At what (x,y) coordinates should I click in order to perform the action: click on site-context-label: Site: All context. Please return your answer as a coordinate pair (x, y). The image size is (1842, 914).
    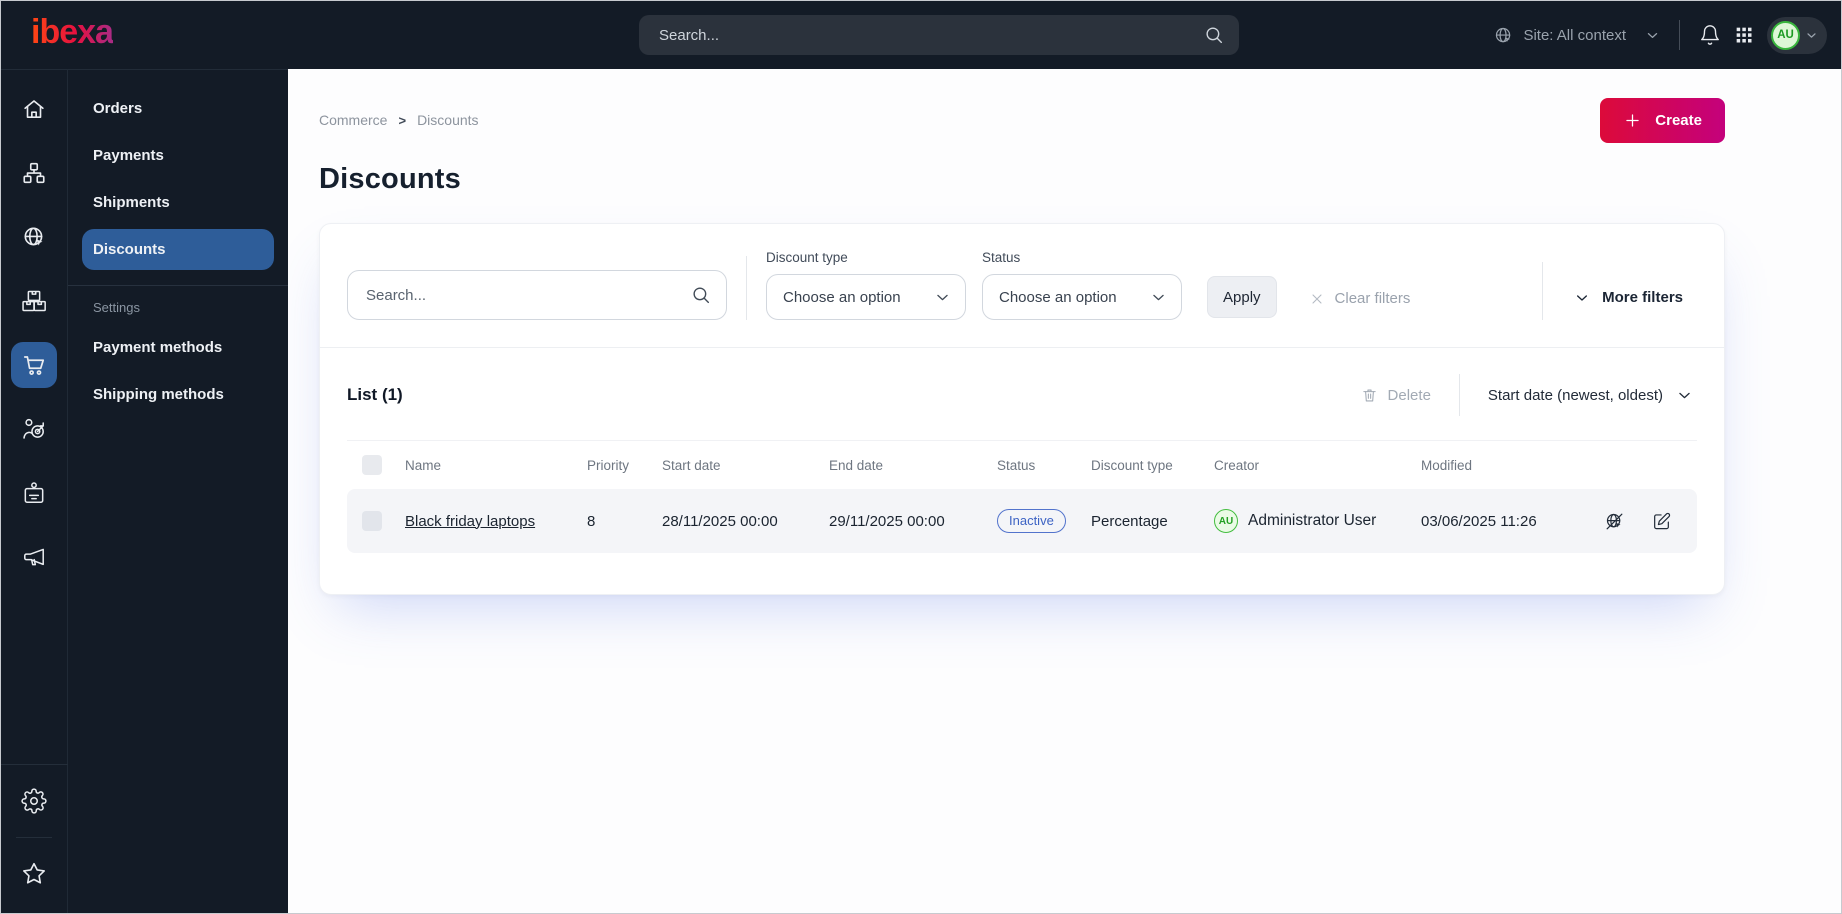
    Looking at the image, I should click on (1574, 35).